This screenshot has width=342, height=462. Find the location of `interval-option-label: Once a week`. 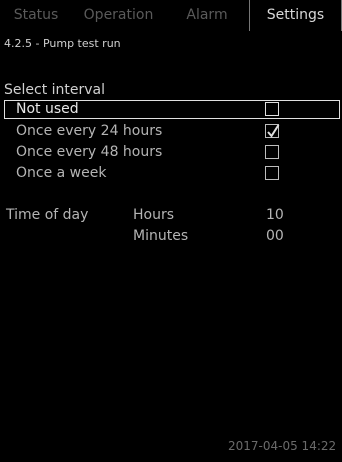

interval-option-label: Once a week is located at coordinates (61, 173).